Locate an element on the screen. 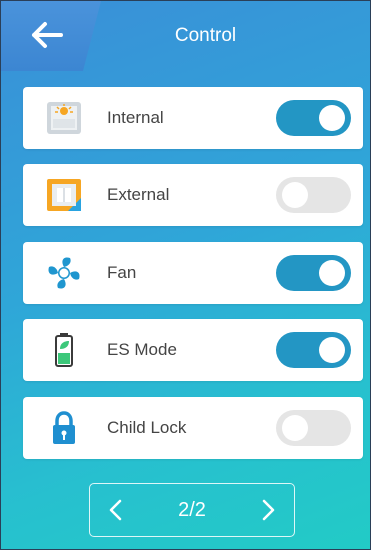  child-lock-toggle is located at coordinates (313, 428).